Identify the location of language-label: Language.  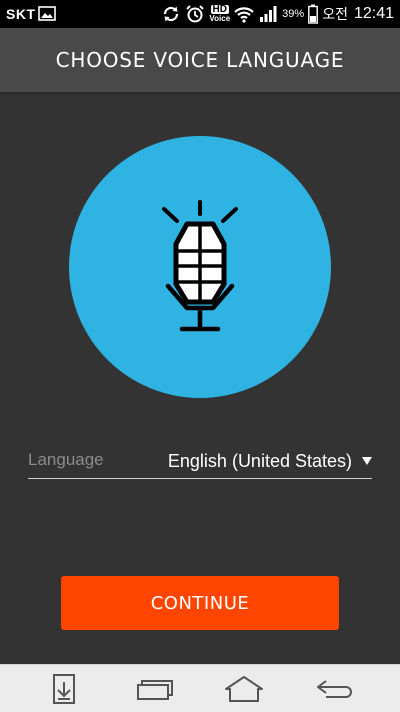
(66, 459).